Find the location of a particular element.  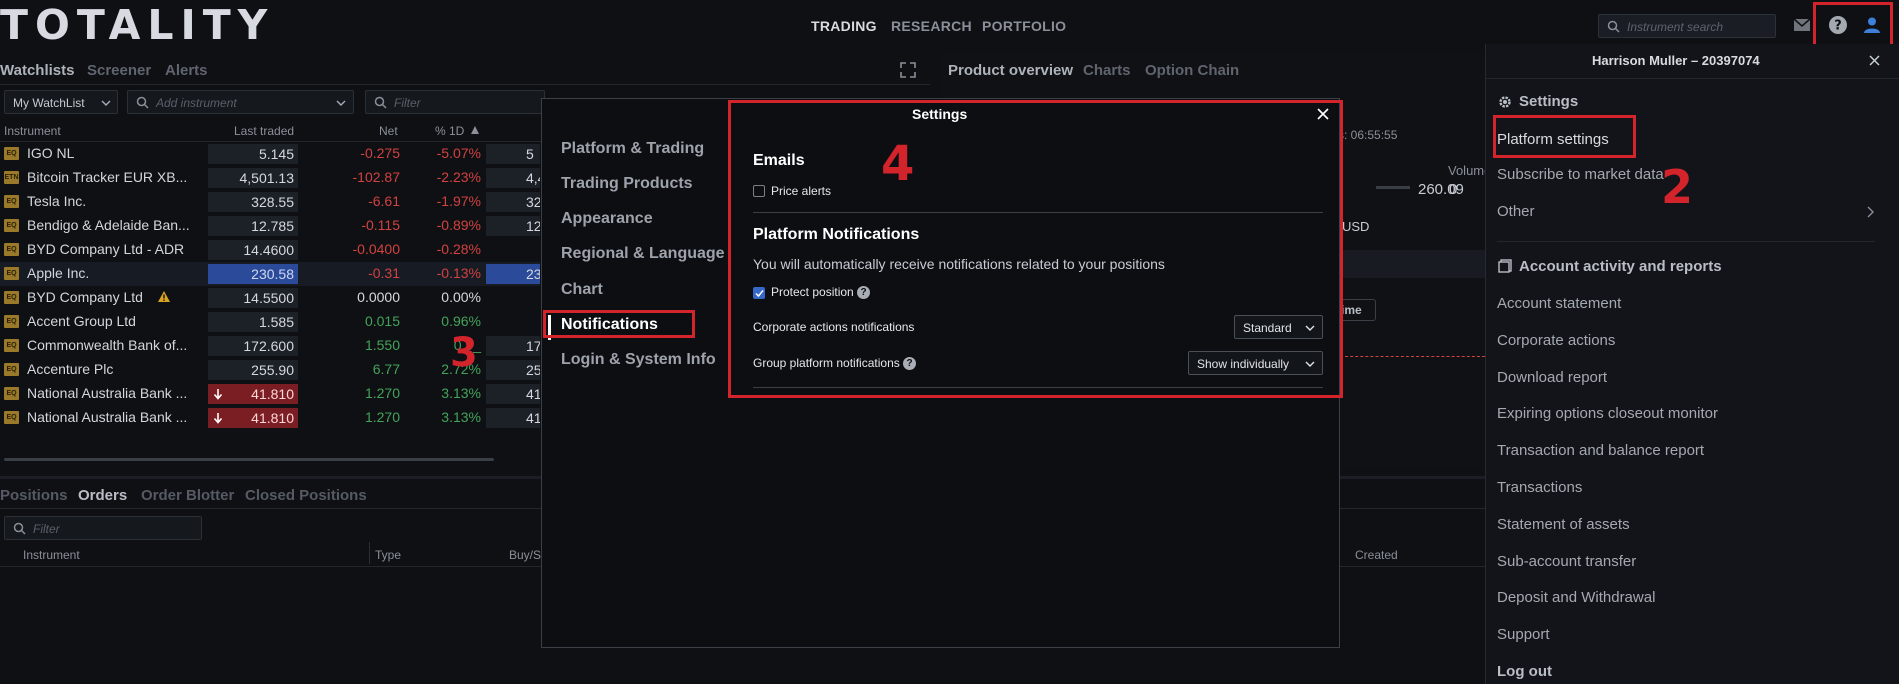

topnav-research: RESEARCH is located at coordinates (931, 26).